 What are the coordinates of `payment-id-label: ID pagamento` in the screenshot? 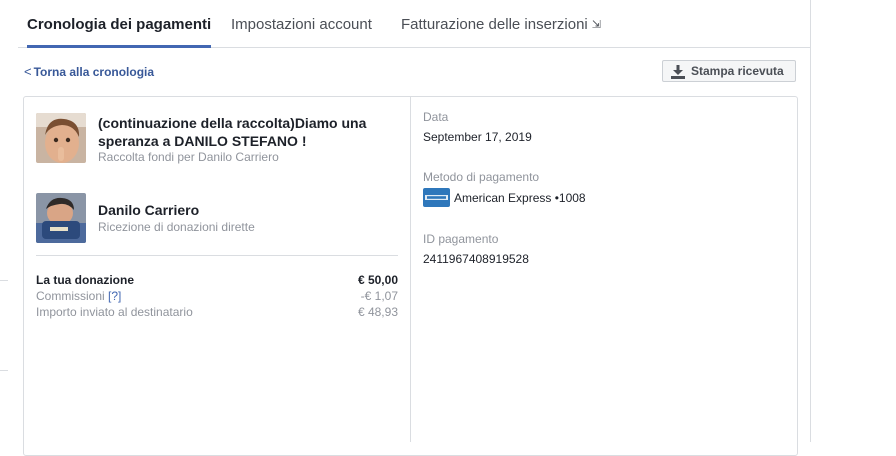 It's located at (461, 239).